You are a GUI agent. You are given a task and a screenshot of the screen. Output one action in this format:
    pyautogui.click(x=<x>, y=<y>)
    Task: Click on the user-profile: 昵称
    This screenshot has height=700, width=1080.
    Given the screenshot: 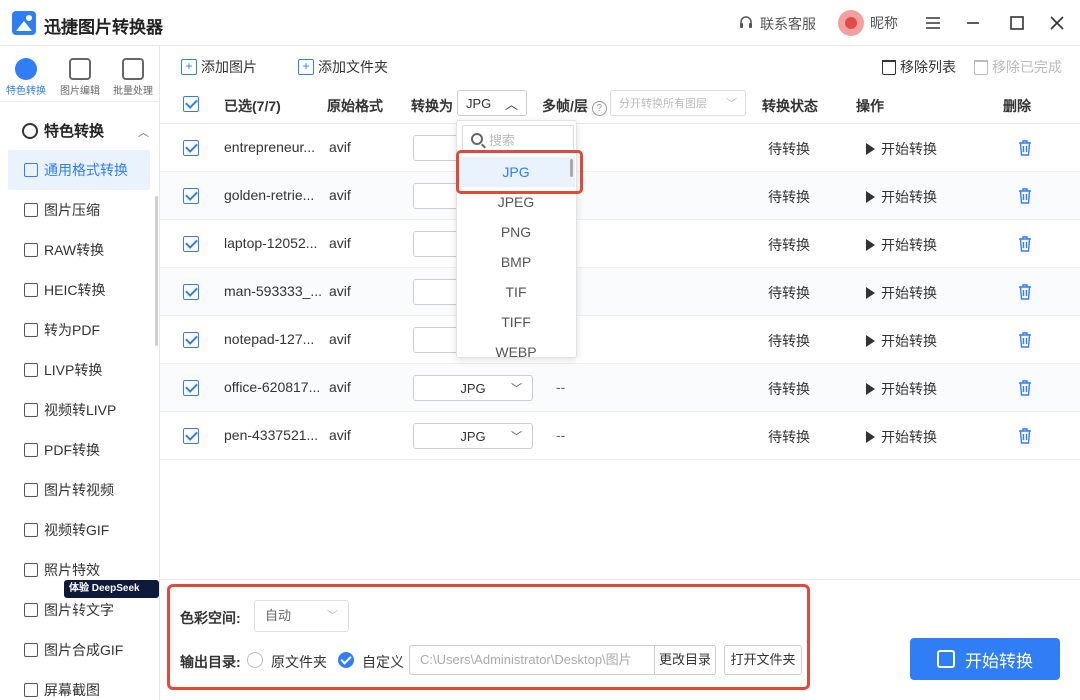 What is the action you would take?
    pyautogui.click(x=868, y=23)
    